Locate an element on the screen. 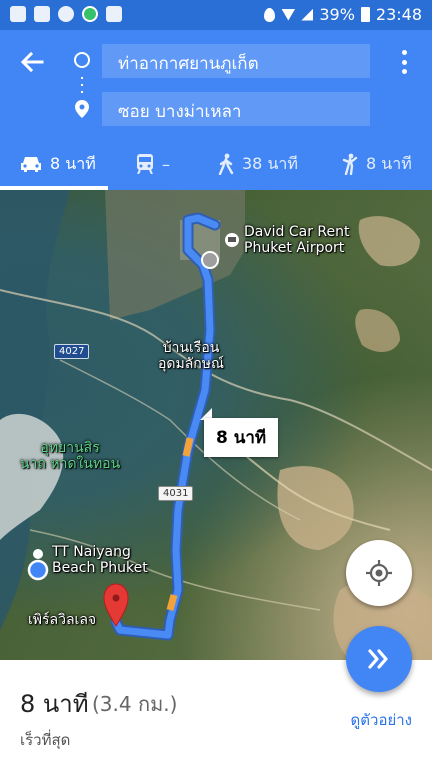 This screenshot has width=432, height=768. park-line-1: อุทยานสิร is located at coordinates (70, 448).